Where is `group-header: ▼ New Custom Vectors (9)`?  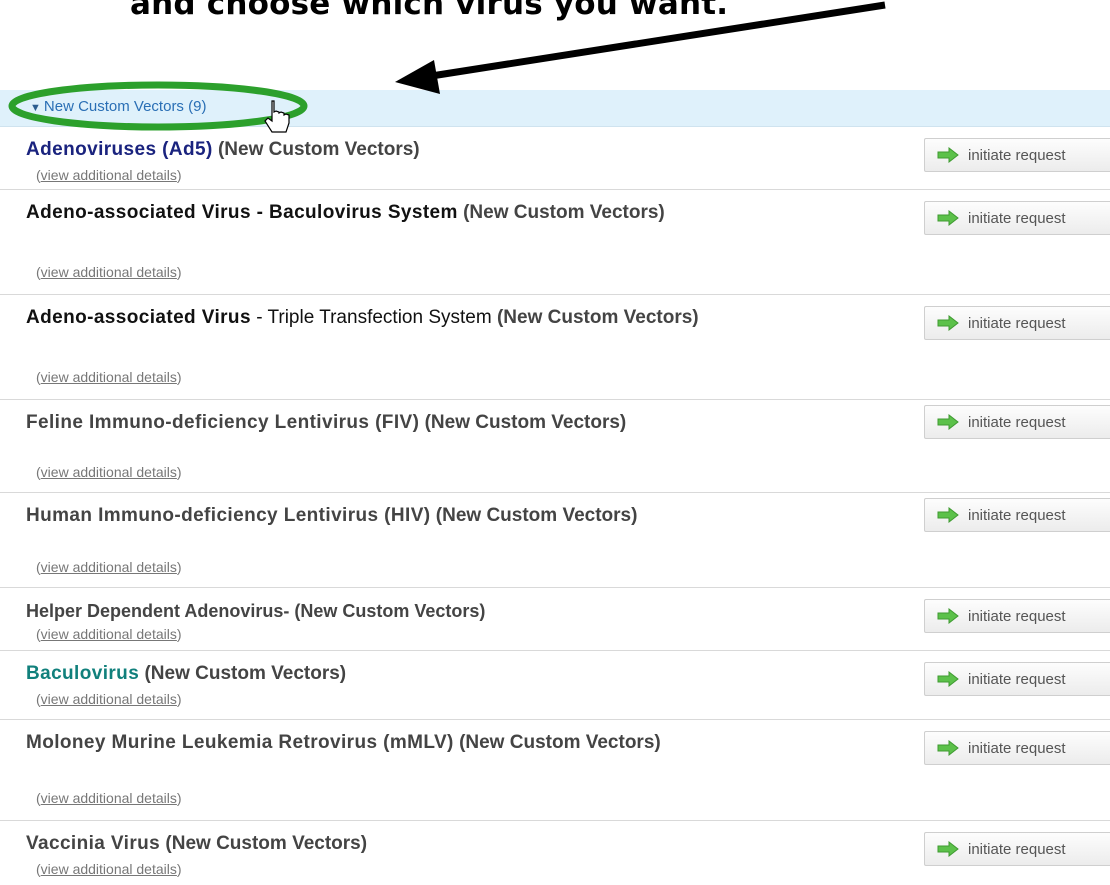
group-header: ▼ New Custom Vectors (9) is located at coordinates (555, 108).